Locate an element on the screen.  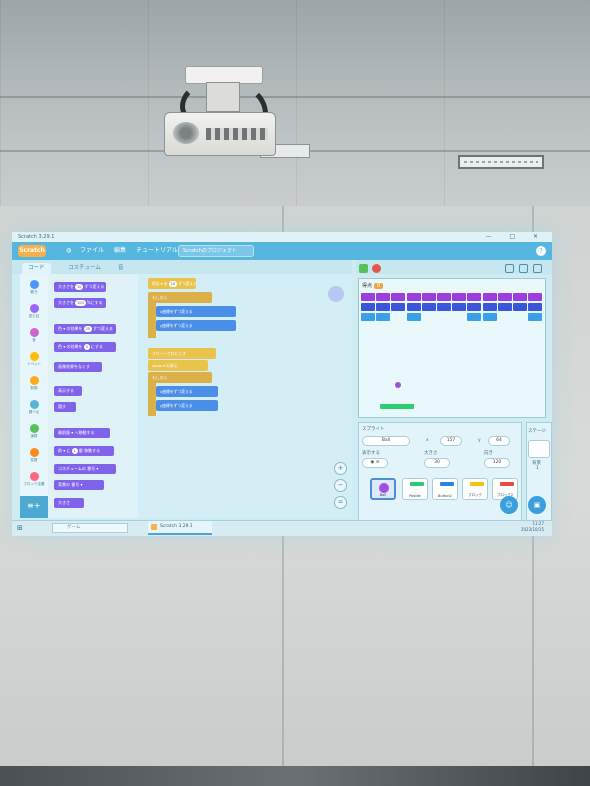
language-globe-icon: ◍ is located at coordinates (68, 251).